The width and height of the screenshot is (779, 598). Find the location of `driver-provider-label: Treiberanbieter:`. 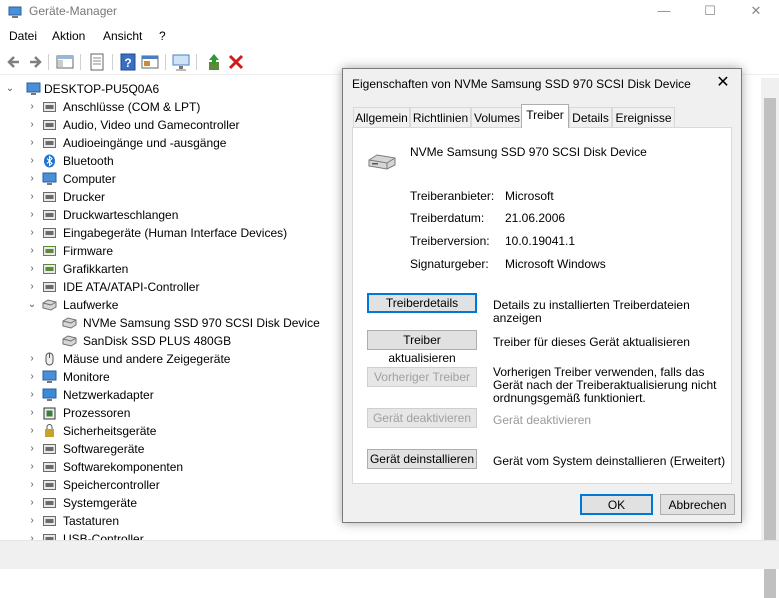

driver-provider-label: Treiberanbieter: is located at coordinates (452, 196).